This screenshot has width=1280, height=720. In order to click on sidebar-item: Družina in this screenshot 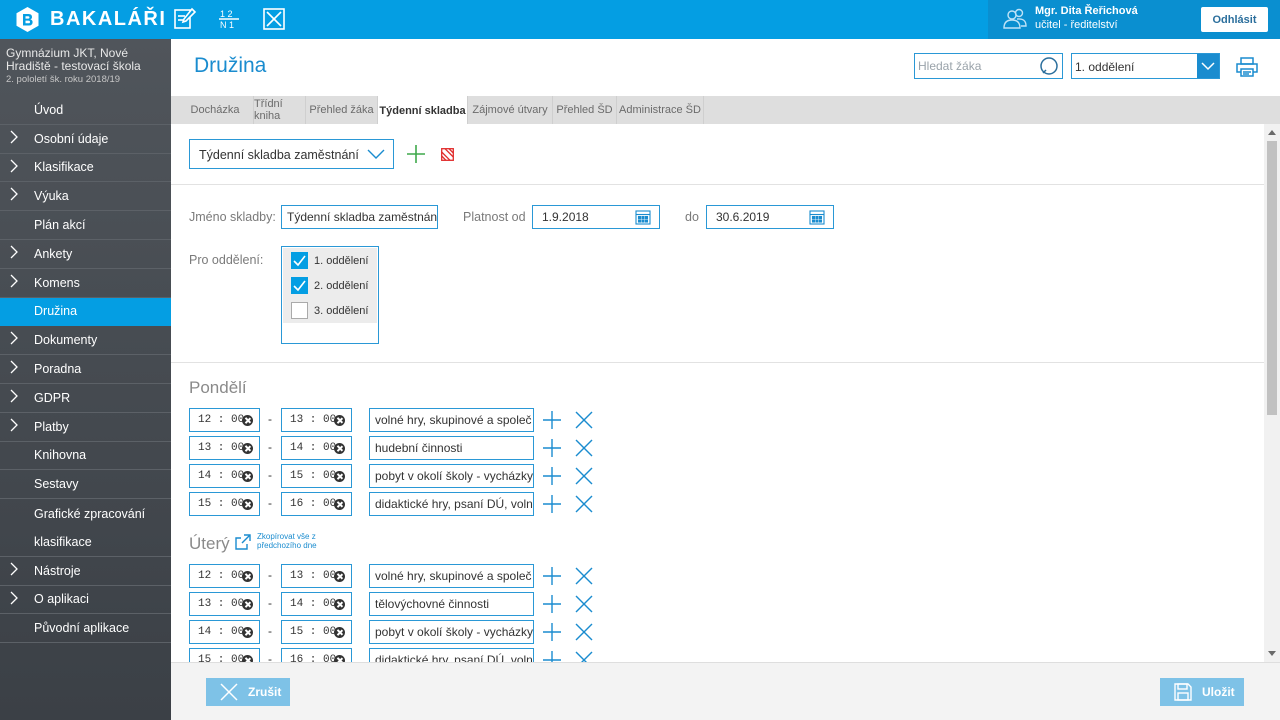, I will do `click(85, 312)`.